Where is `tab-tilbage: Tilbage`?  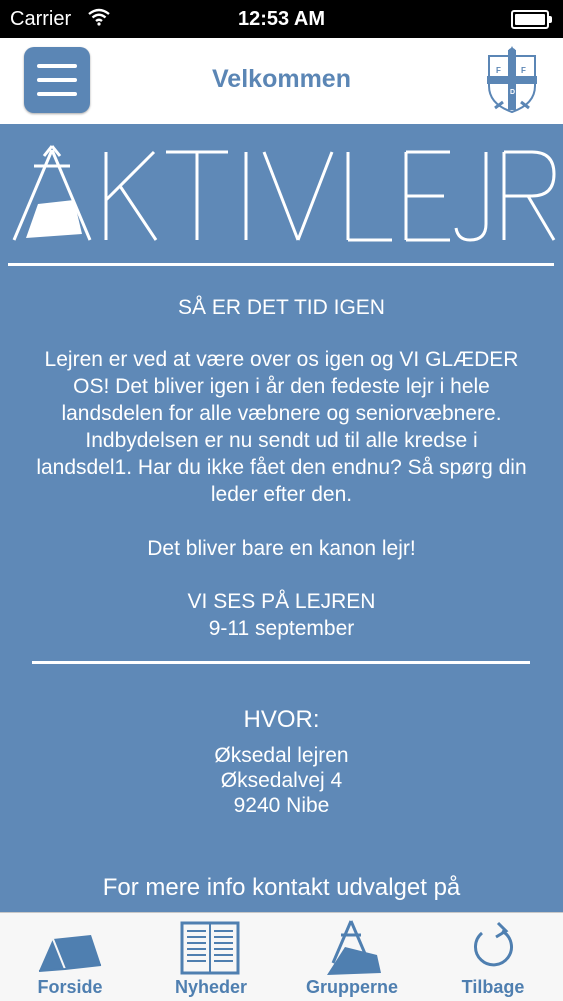 tab-tilbage: Tilbage is located at coordinates (493, 957).